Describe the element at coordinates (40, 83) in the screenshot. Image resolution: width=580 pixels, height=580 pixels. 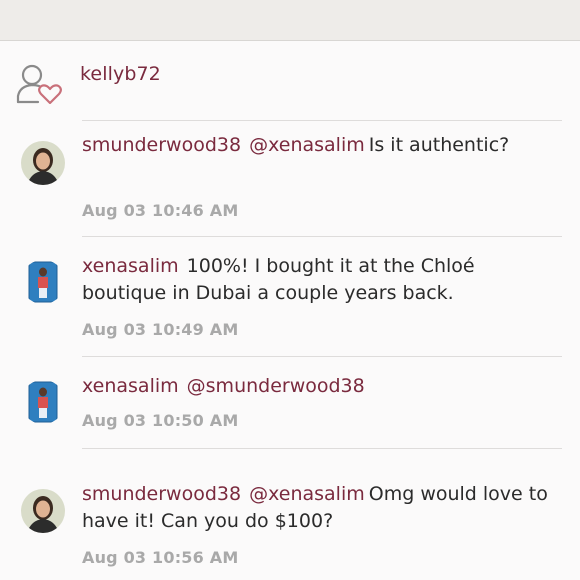
I see `person-heart-icon` at that location.